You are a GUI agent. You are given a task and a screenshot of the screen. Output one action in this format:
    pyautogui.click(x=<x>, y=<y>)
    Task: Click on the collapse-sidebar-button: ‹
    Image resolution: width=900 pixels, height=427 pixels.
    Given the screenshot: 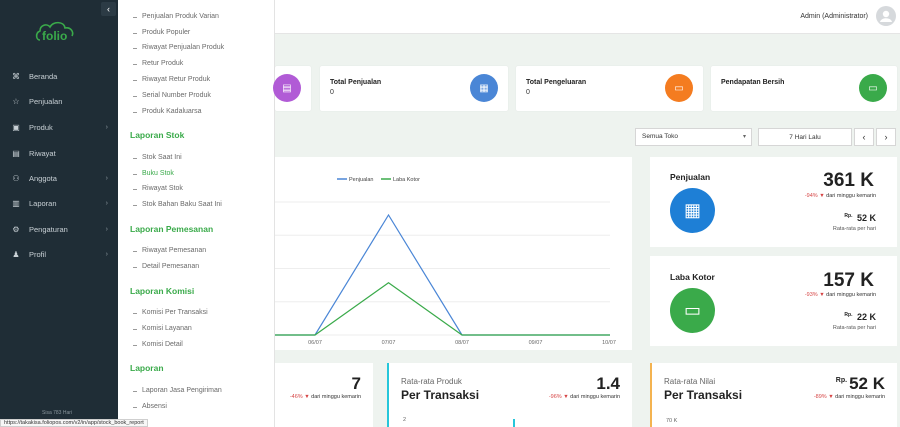 What is the action you would take?
    pyautogui.click(x=108, y=9)
    